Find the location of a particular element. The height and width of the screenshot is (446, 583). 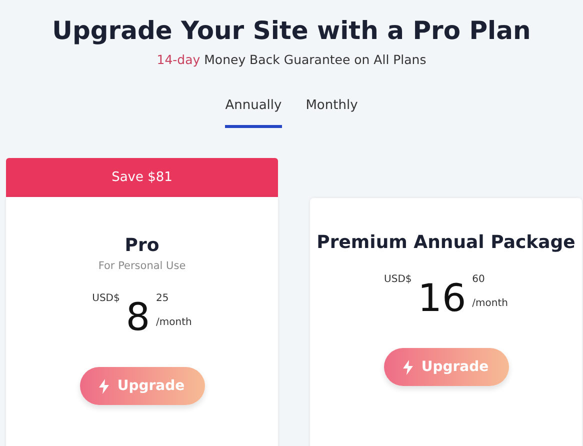

savings-banner: Save $81 is located at coordinates (142, 178).